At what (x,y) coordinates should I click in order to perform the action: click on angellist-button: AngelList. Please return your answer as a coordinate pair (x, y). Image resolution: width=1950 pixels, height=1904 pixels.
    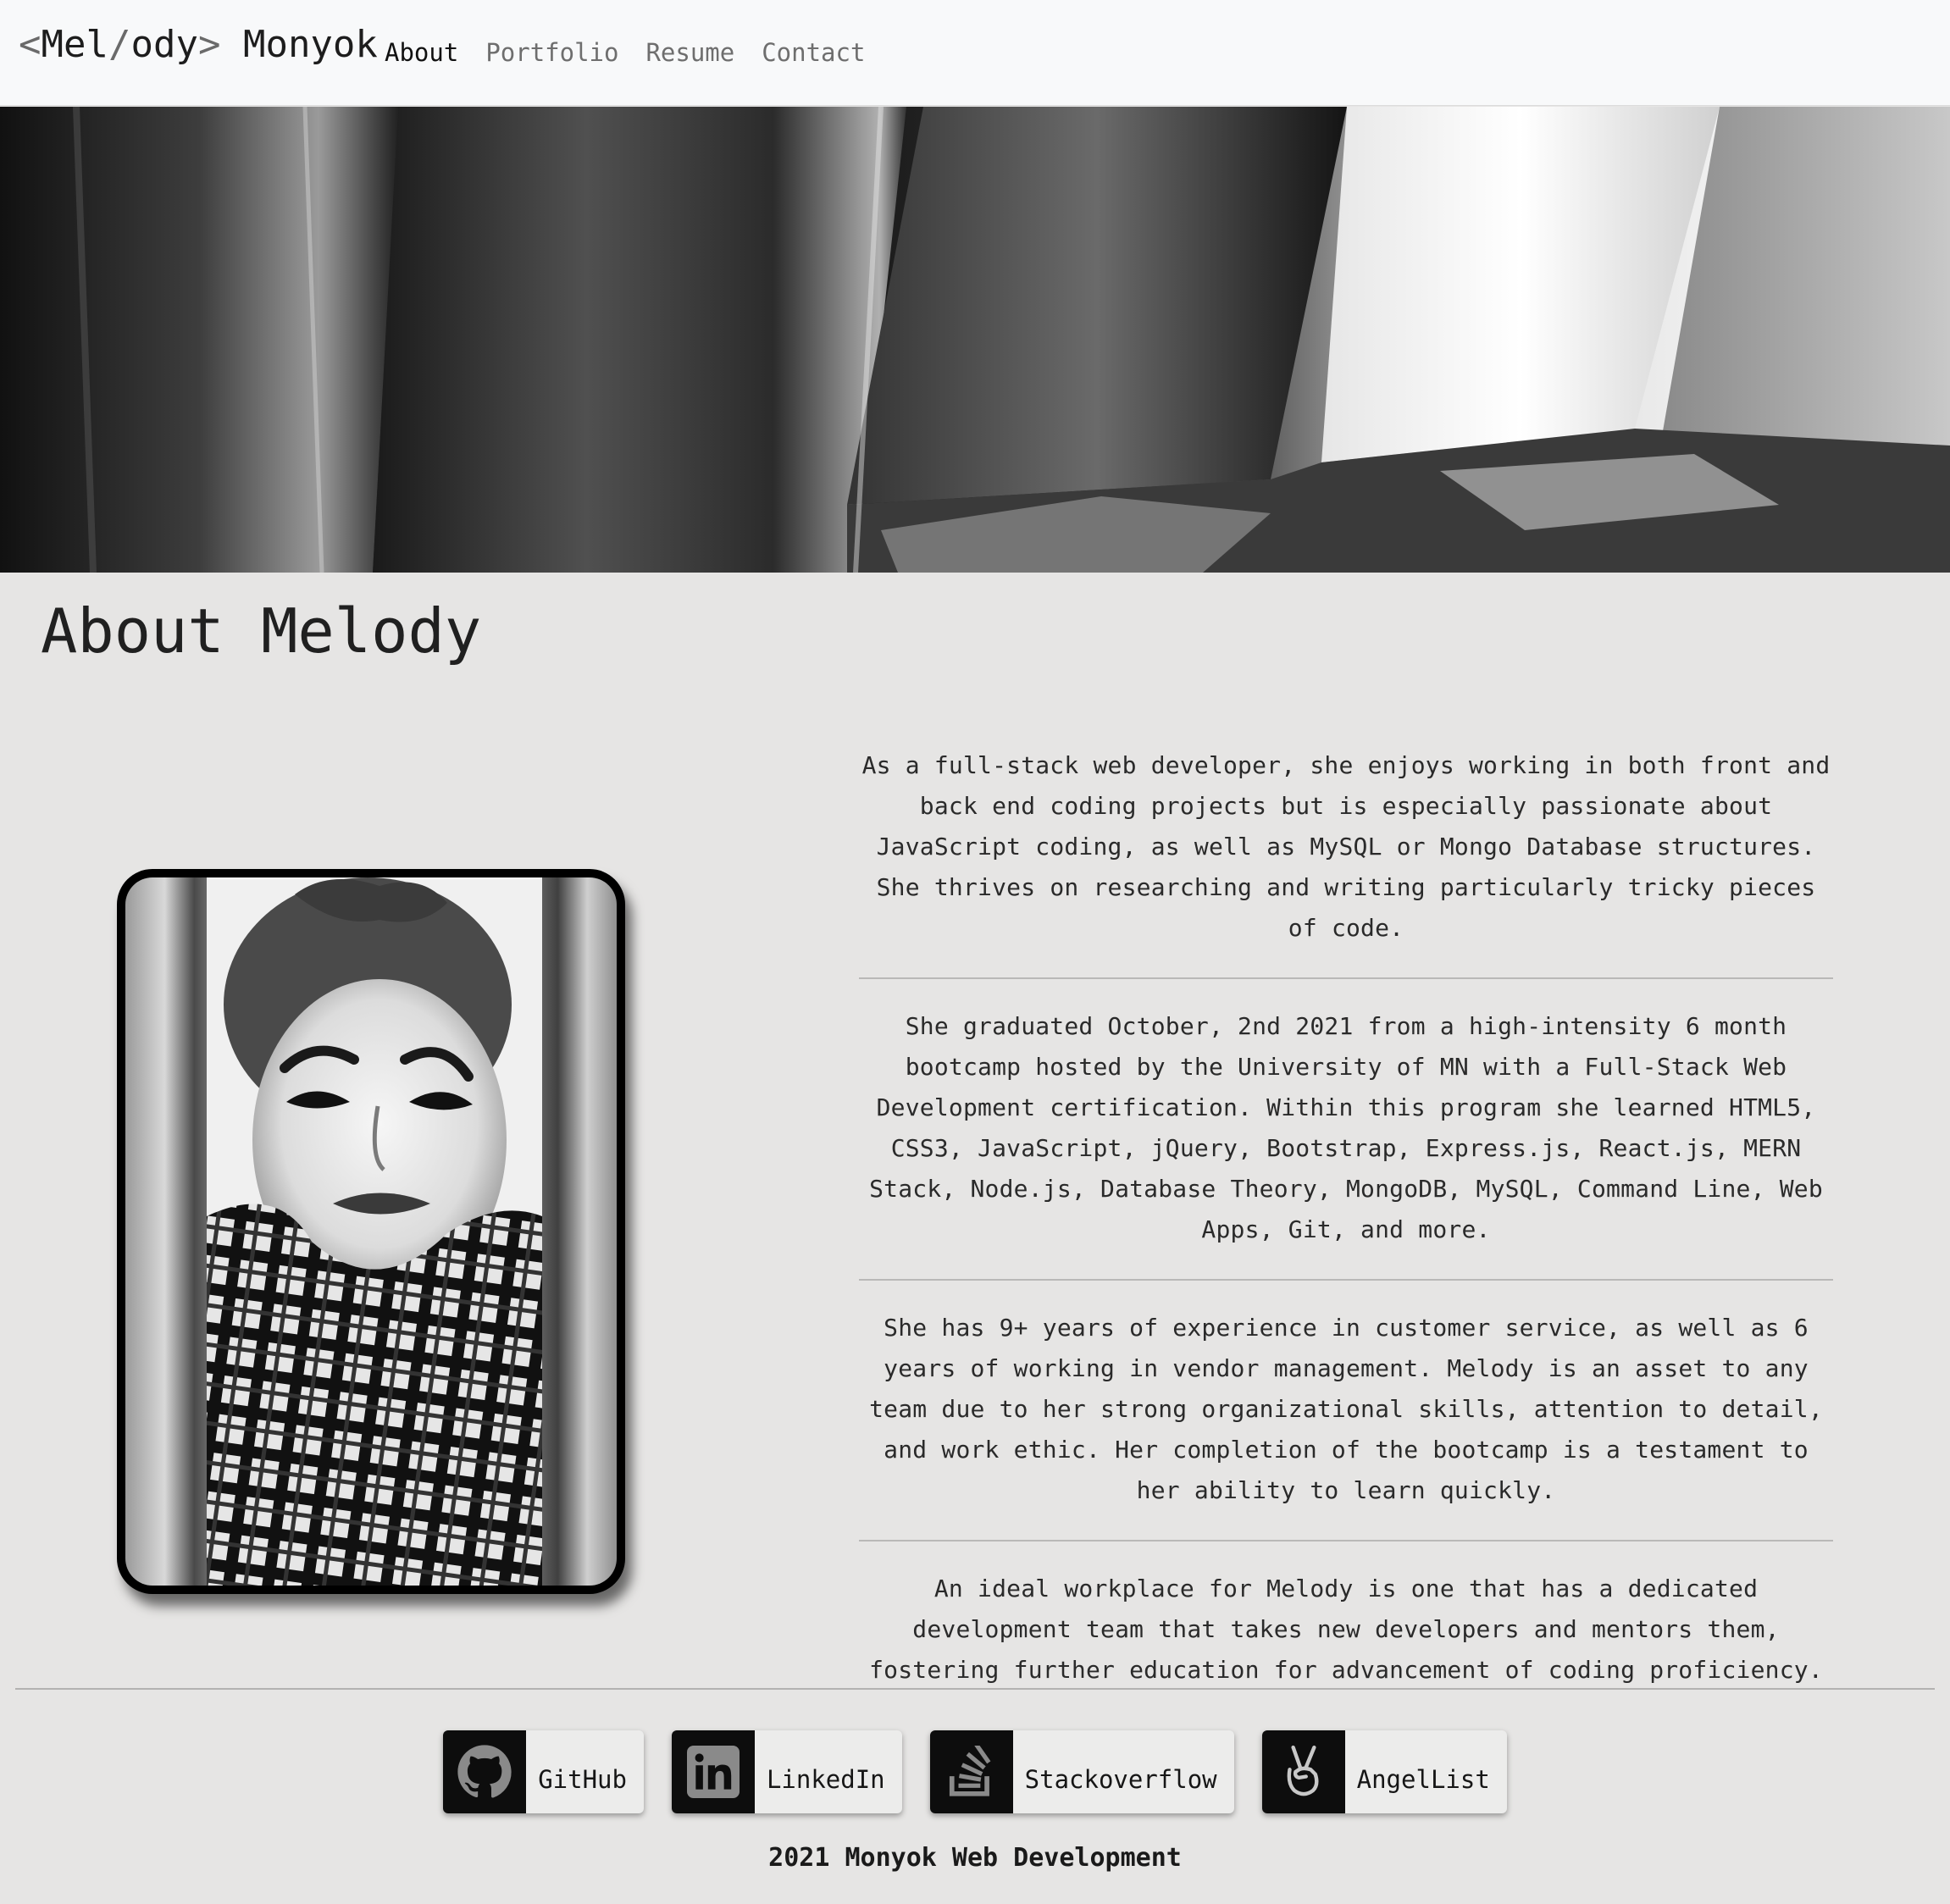
    Looking at the image, I should click on (1384, 1772).